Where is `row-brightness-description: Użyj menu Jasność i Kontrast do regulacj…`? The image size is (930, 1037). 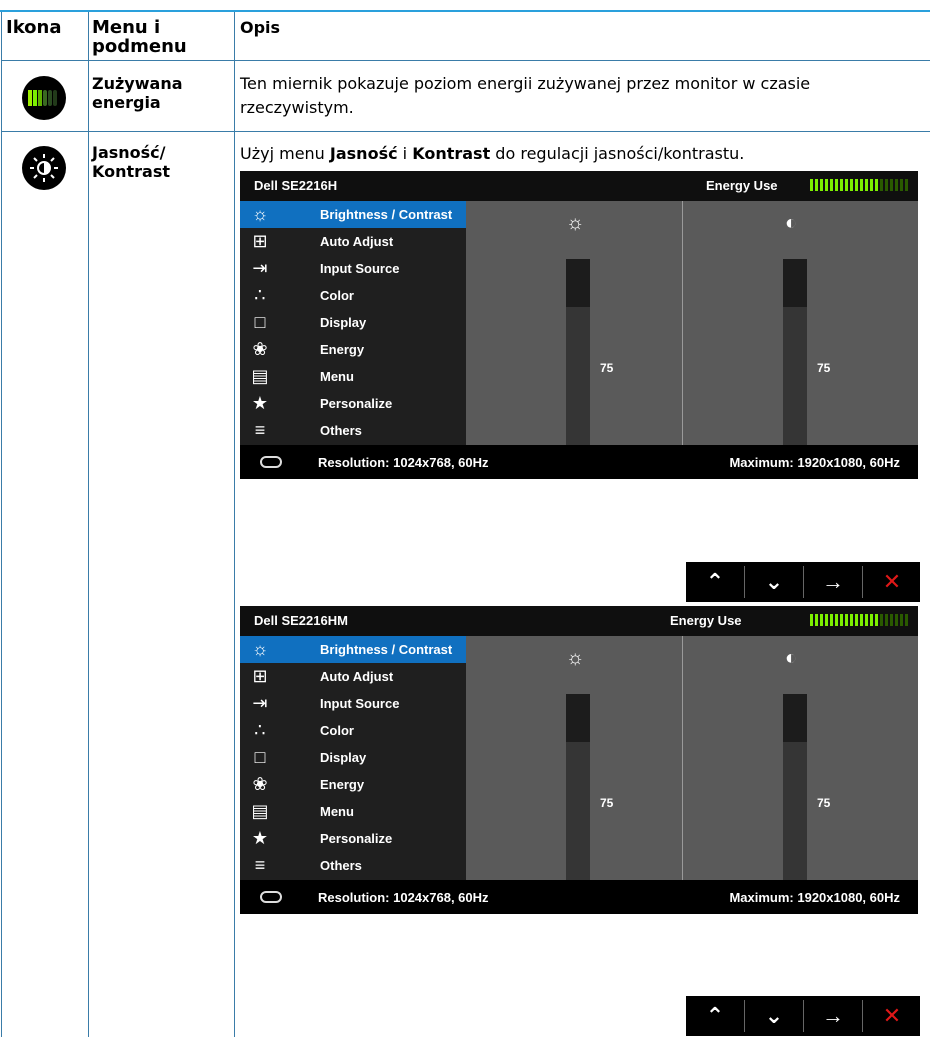
row-brightness-description: Użyj menu Jasność i Kontrast do regulacj… is located at coordinates (492, 153).